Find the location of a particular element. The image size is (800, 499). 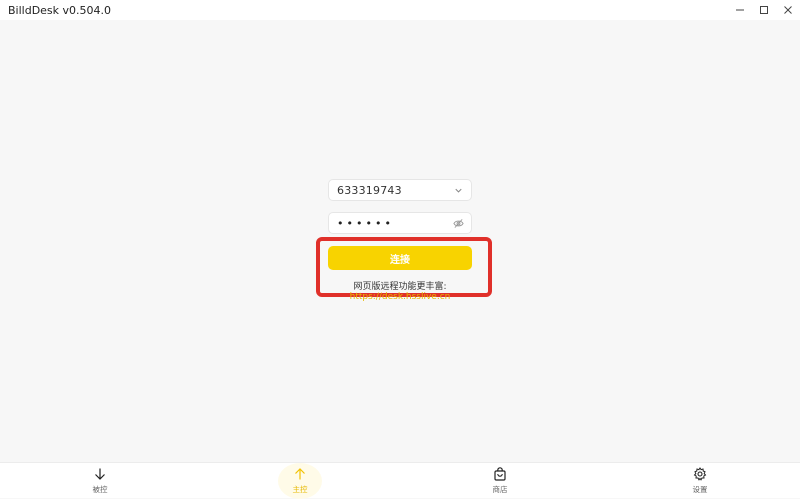

web-link: https://desk.hsslive.cn is located at coordinates (400, 297).